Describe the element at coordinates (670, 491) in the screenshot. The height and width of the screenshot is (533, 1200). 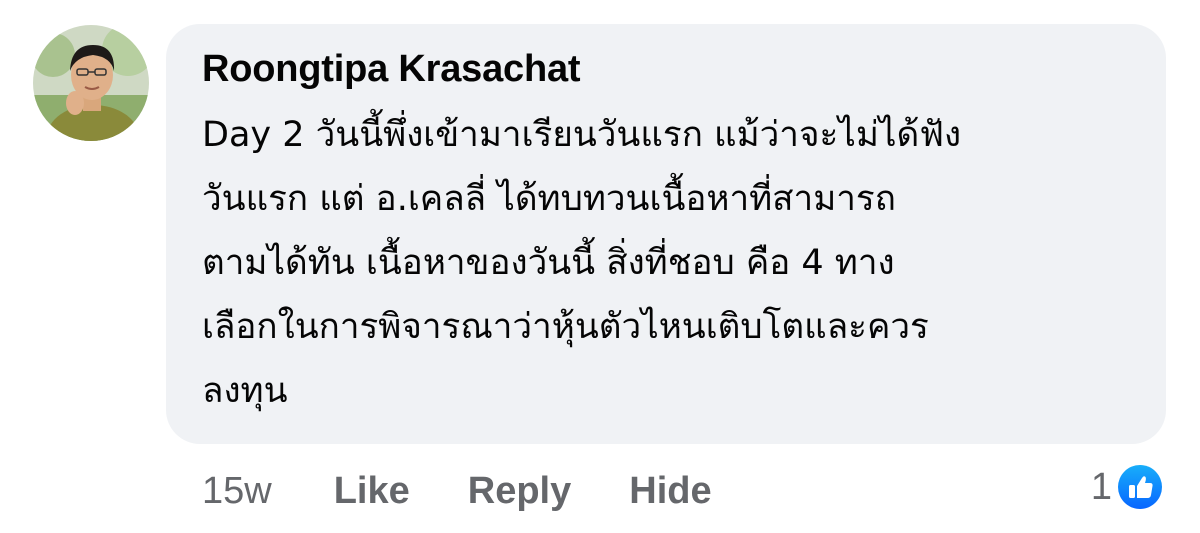
I see `hide-button: Hide` at that location.